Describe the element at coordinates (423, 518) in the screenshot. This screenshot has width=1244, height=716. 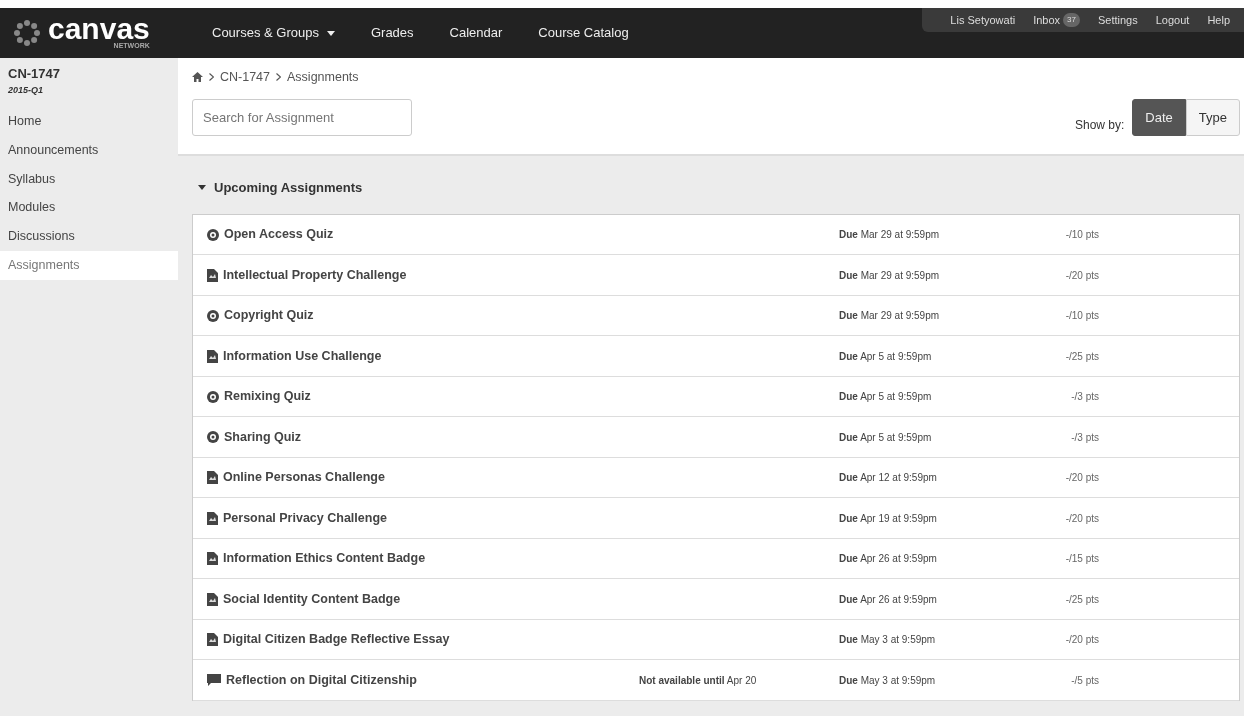
I see `assignment-link: Personal Privacy Challenge` at that location.